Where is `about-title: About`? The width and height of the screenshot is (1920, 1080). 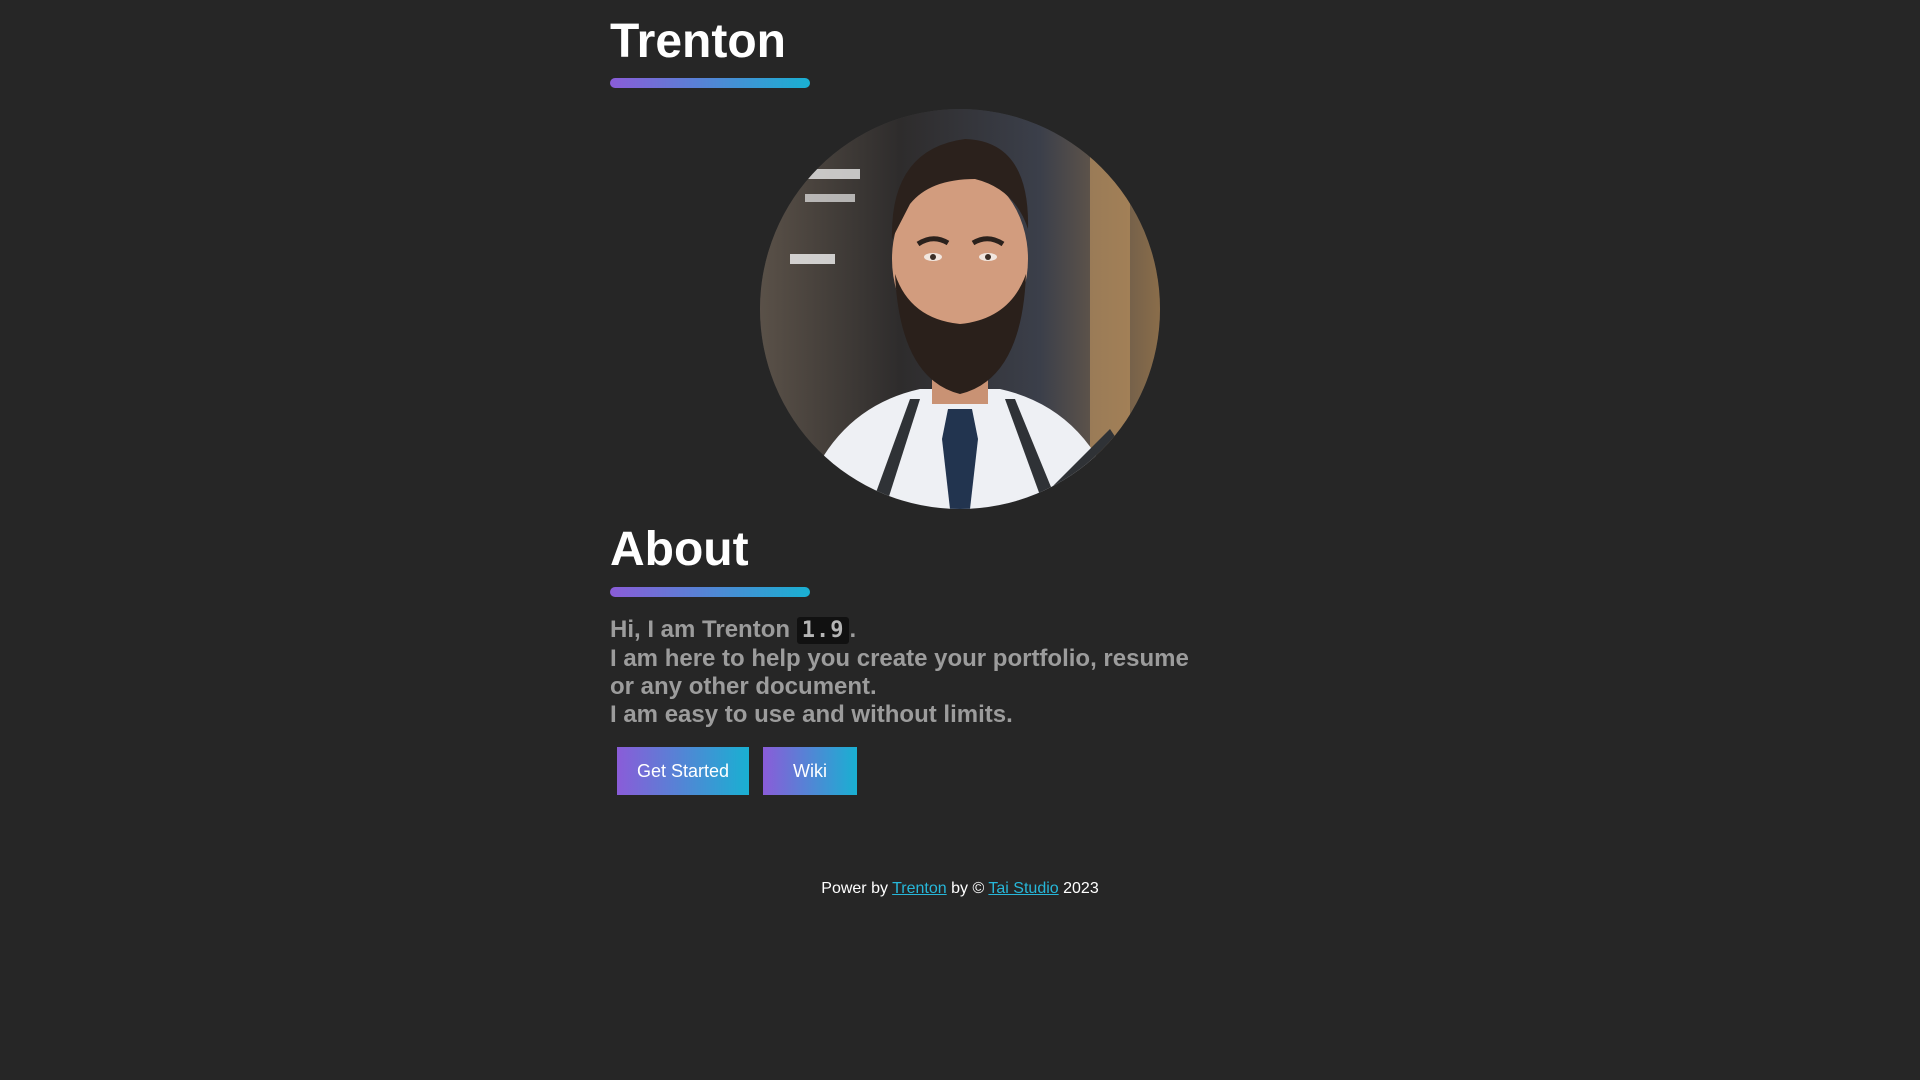 about-title: About is located at coordinates (679, 549).